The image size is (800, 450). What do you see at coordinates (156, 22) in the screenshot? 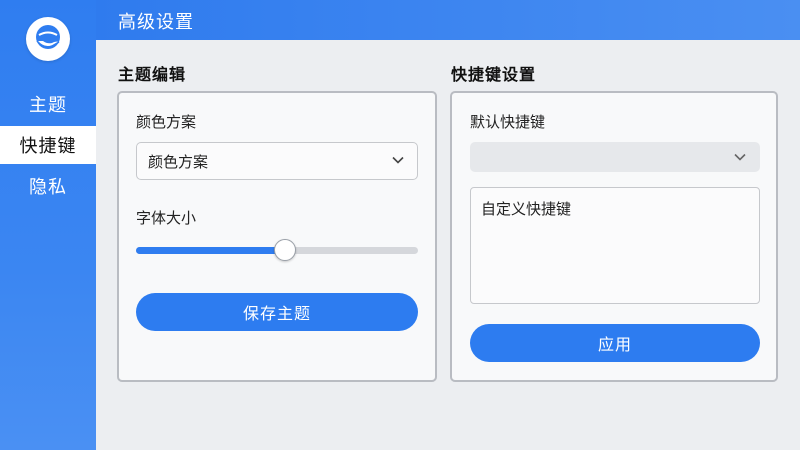
I see `page-title: 高级设置` at bounding box center [156, 22].